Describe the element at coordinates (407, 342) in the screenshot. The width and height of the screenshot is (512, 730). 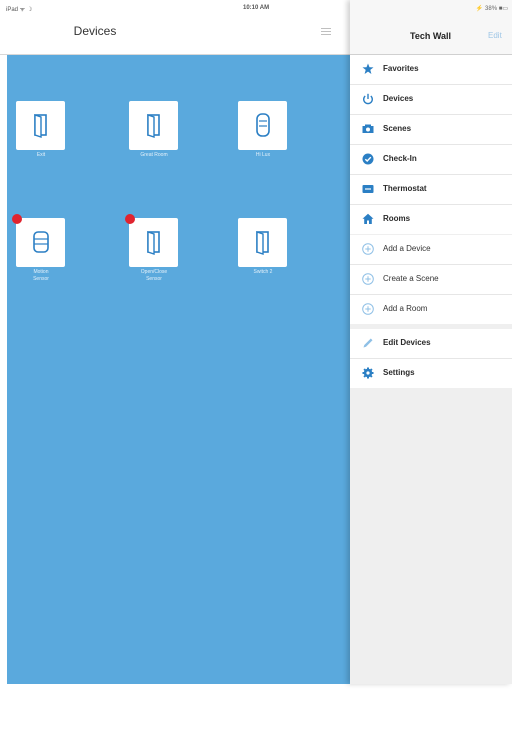
I see `menu-item-label: Edit Devices` at that location.